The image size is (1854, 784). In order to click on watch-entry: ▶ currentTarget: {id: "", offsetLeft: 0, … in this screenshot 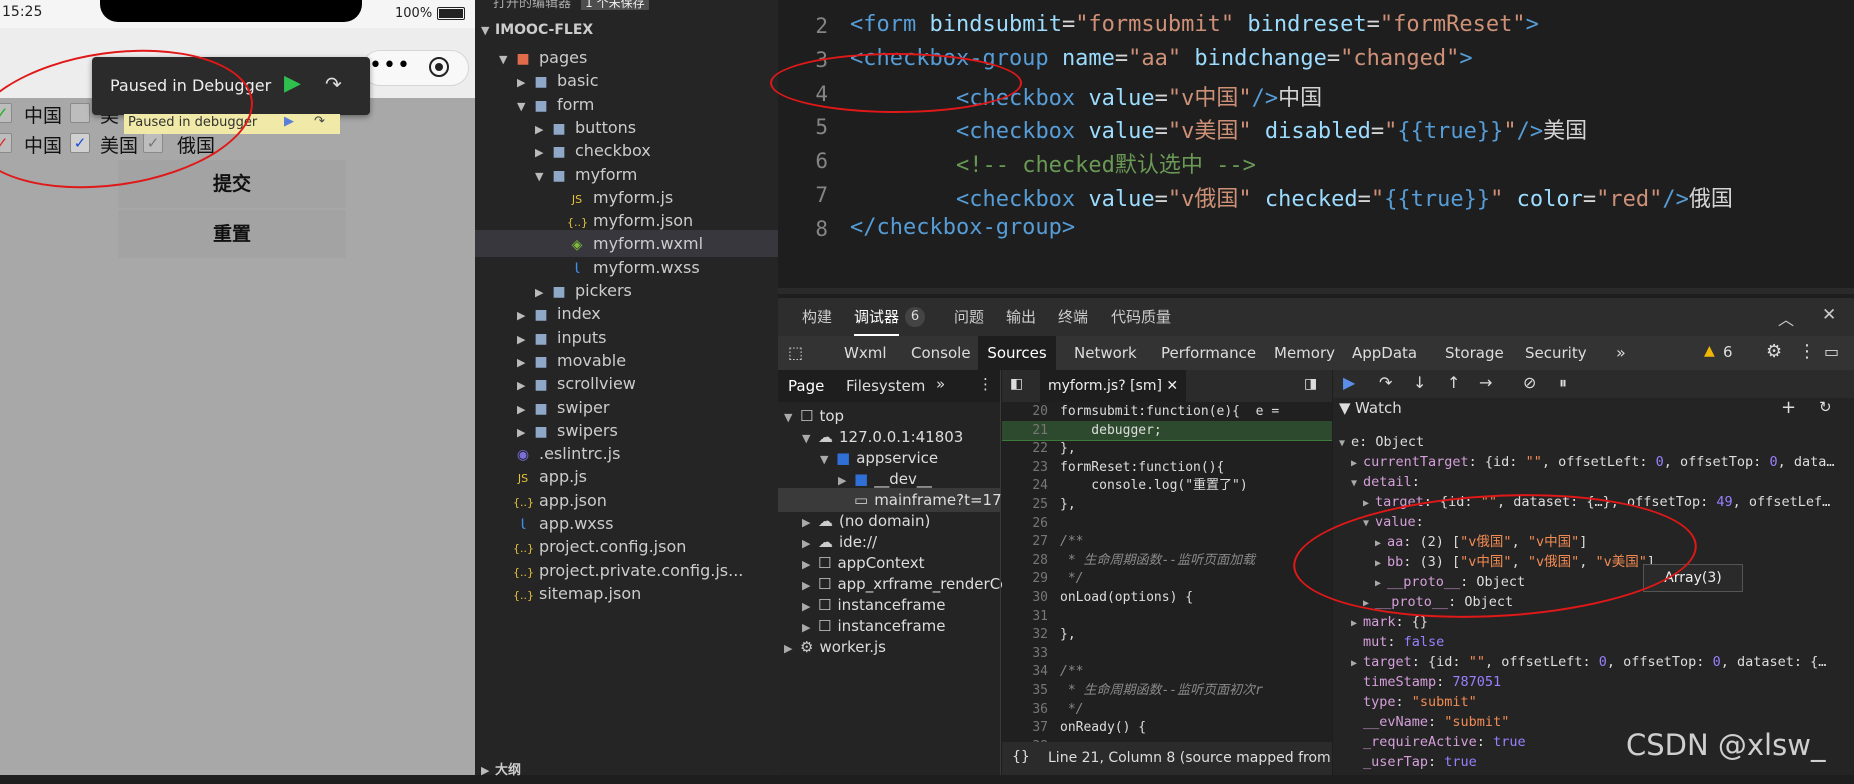, I will do `click(1593, 462)`.